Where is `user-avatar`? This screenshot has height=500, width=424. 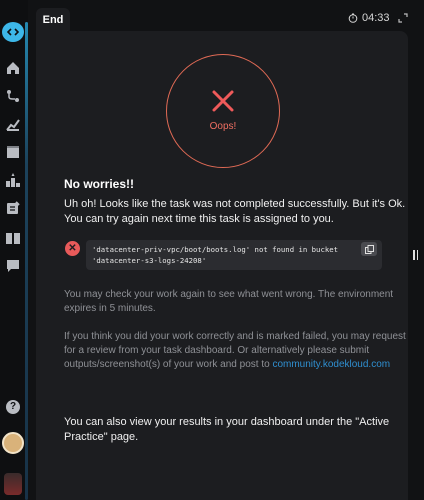
user-avatar is located at coordinates (13, 484).